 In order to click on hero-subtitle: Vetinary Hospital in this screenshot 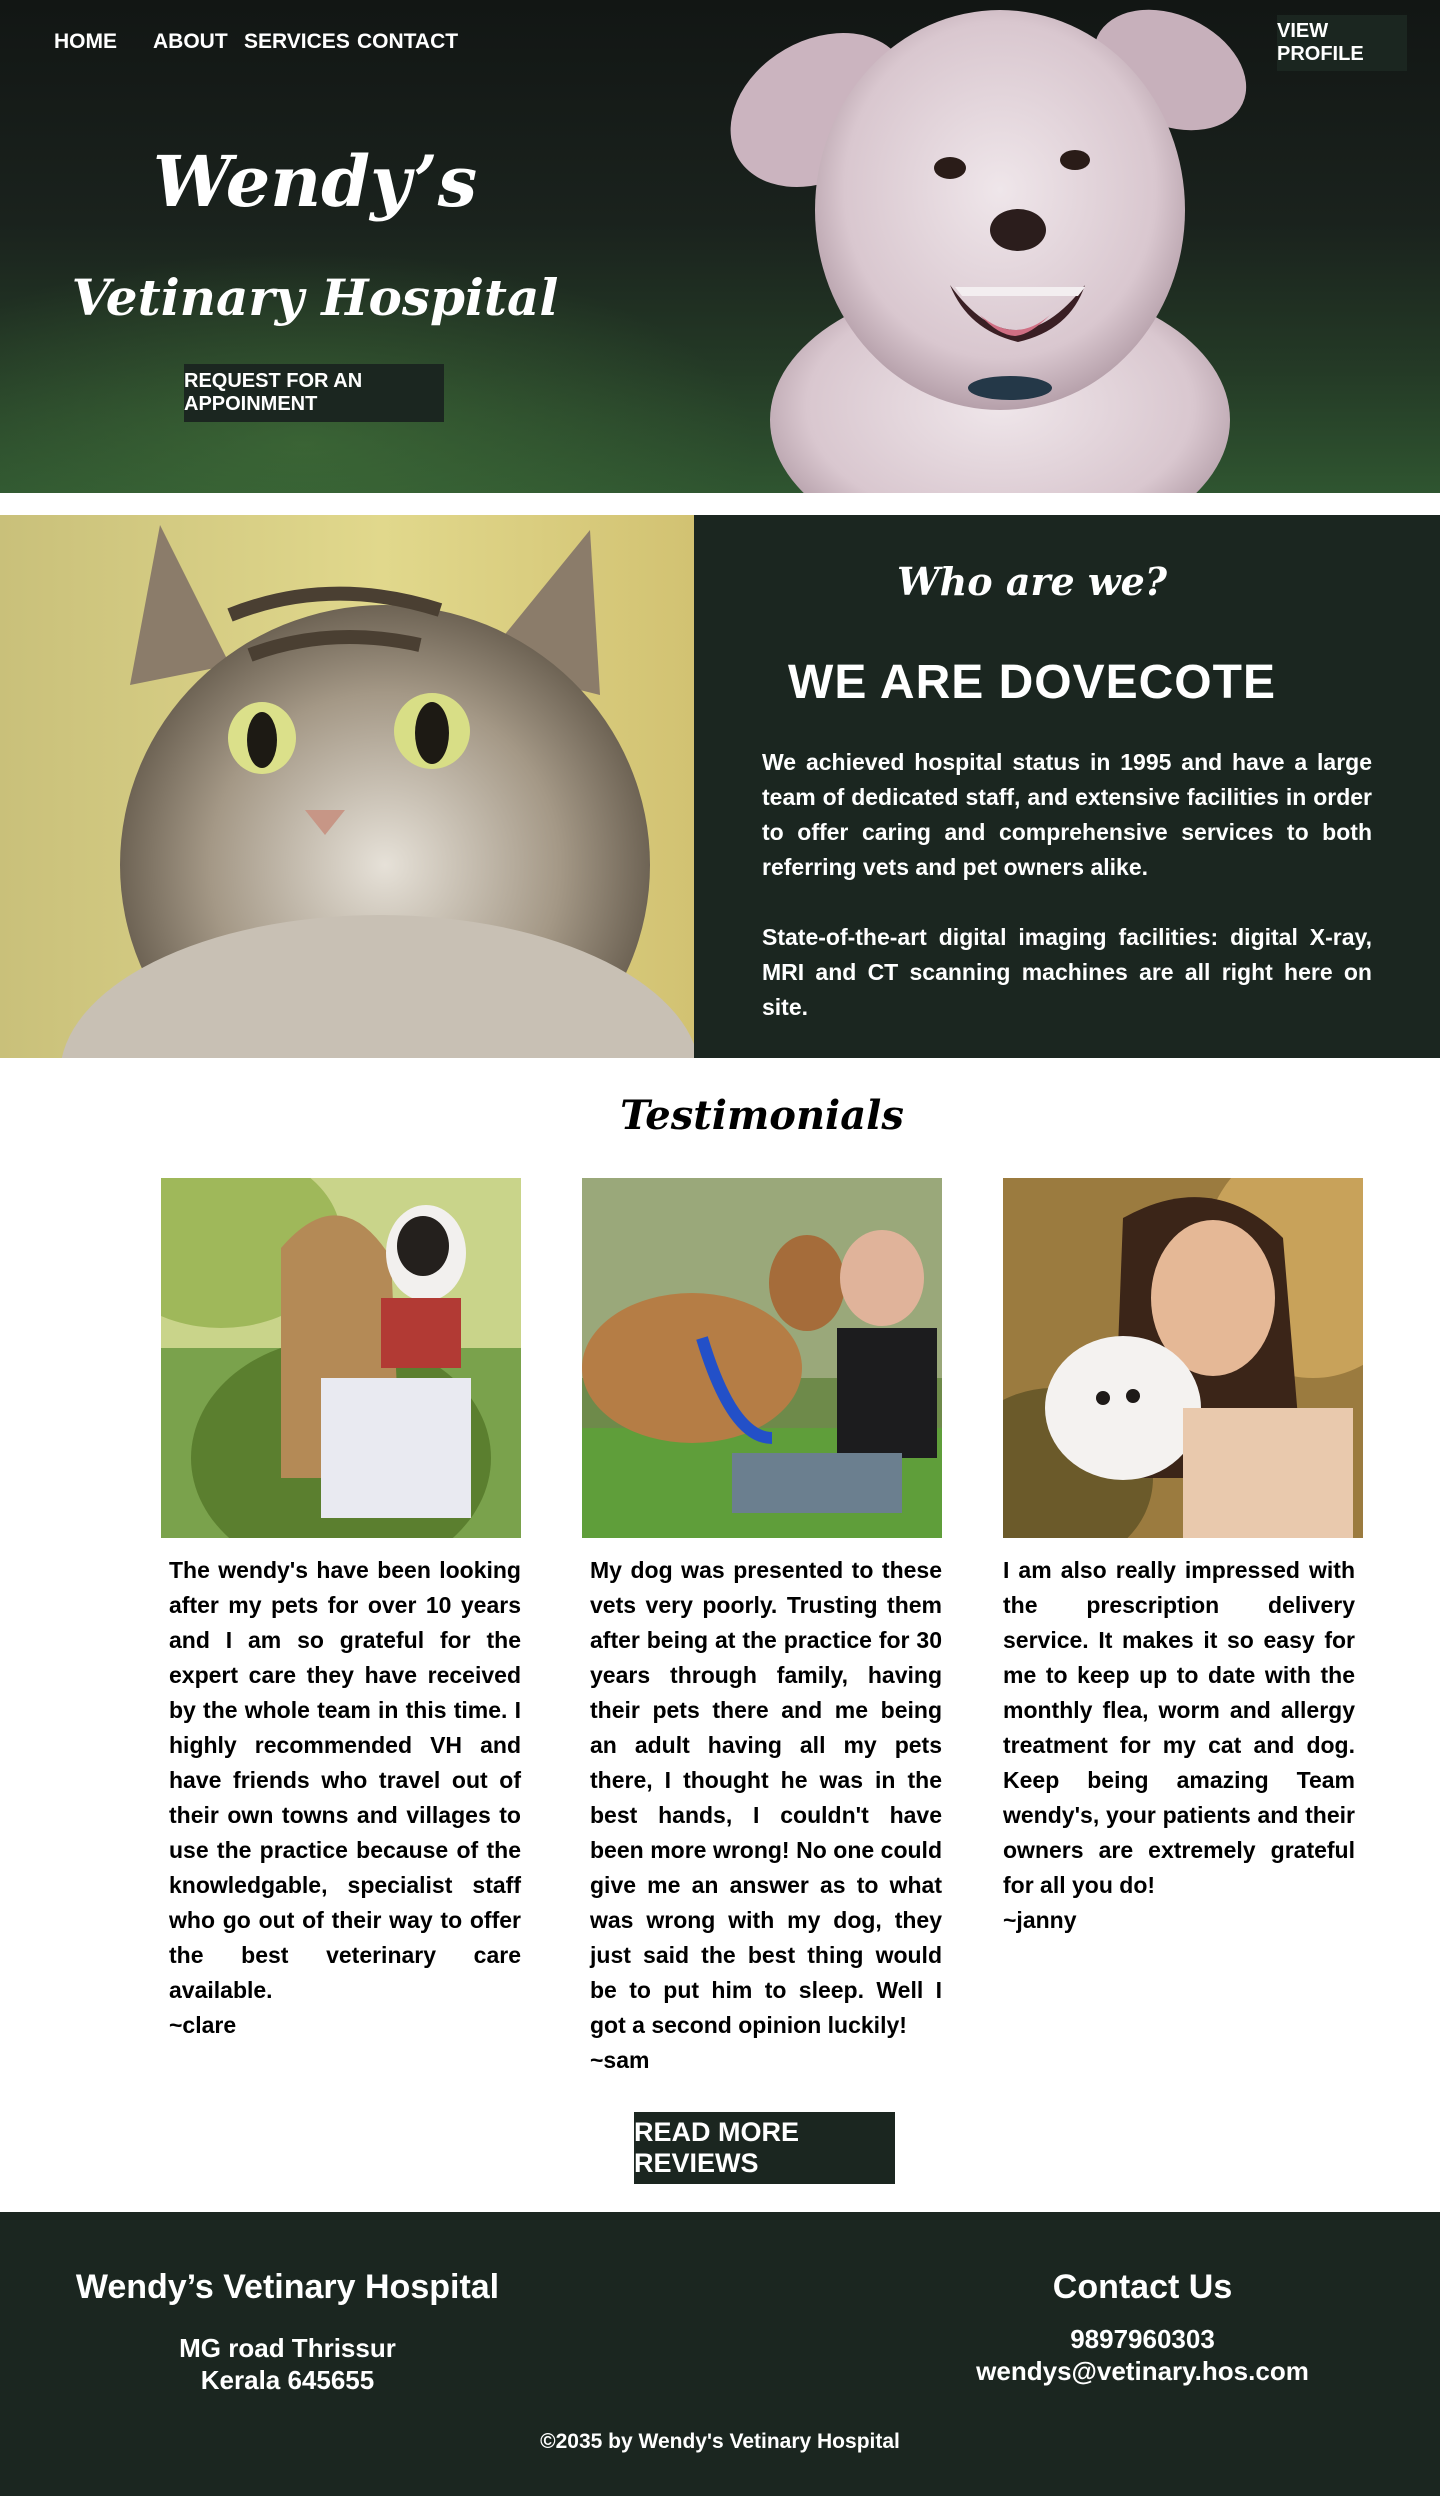, I will do `click(315, 297)`.